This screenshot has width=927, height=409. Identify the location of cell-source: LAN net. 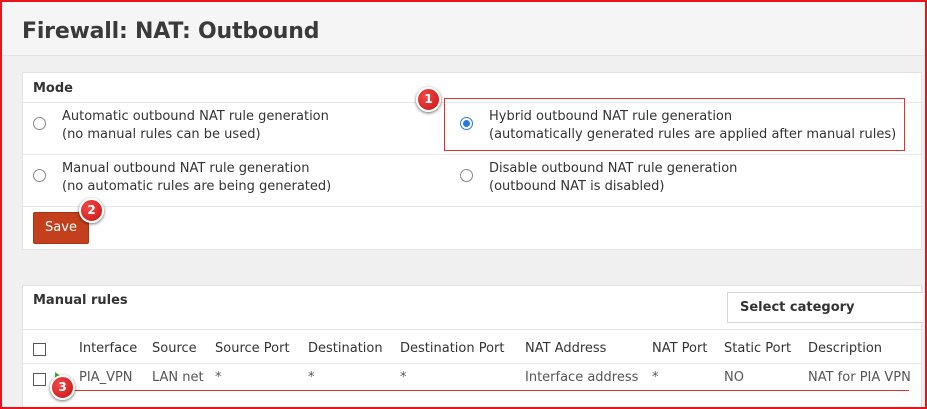
(178, 377).